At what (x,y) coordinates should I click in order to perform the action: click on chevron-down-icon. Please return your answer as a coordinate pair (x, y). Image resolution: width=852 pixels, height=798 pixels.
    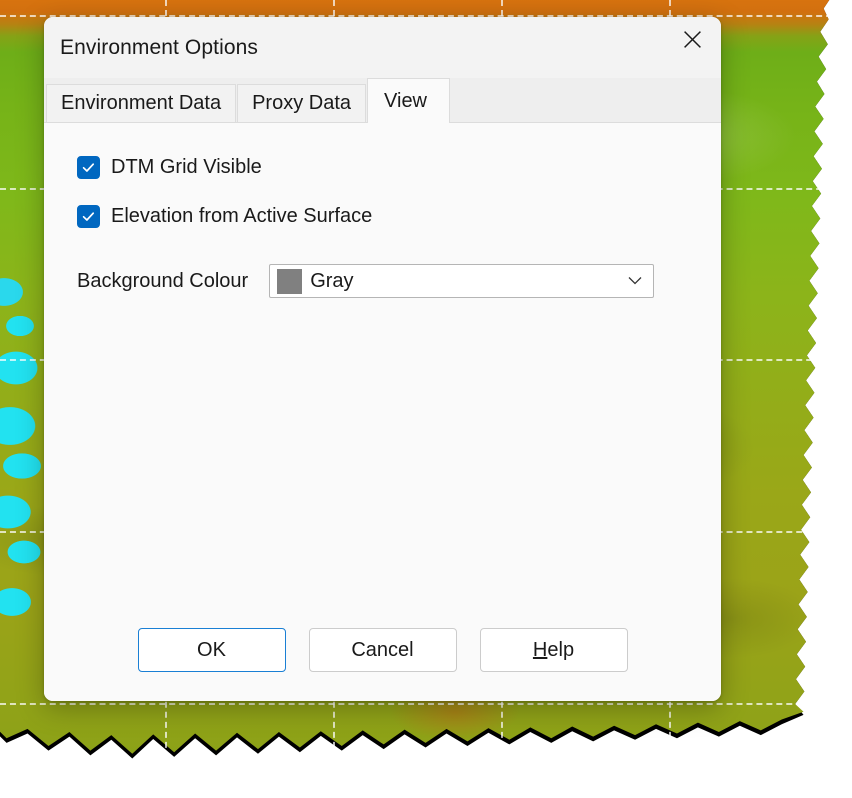
    Looking at the image, I should click on (635, 281).